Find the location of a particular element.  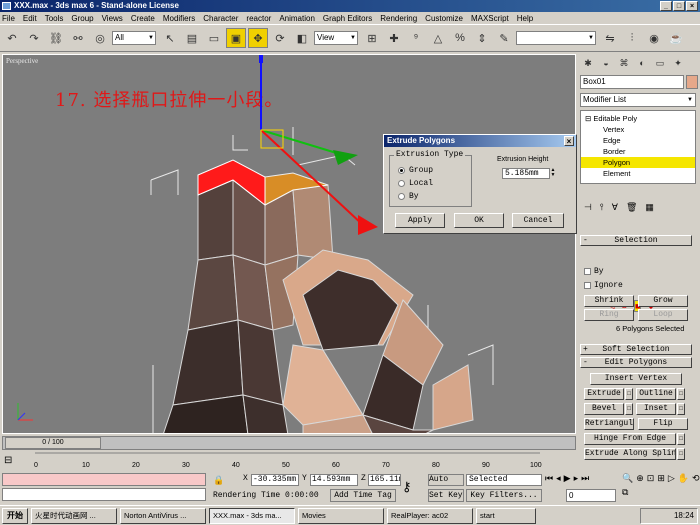

radio-local: Local is located at coordinates (415, 183).